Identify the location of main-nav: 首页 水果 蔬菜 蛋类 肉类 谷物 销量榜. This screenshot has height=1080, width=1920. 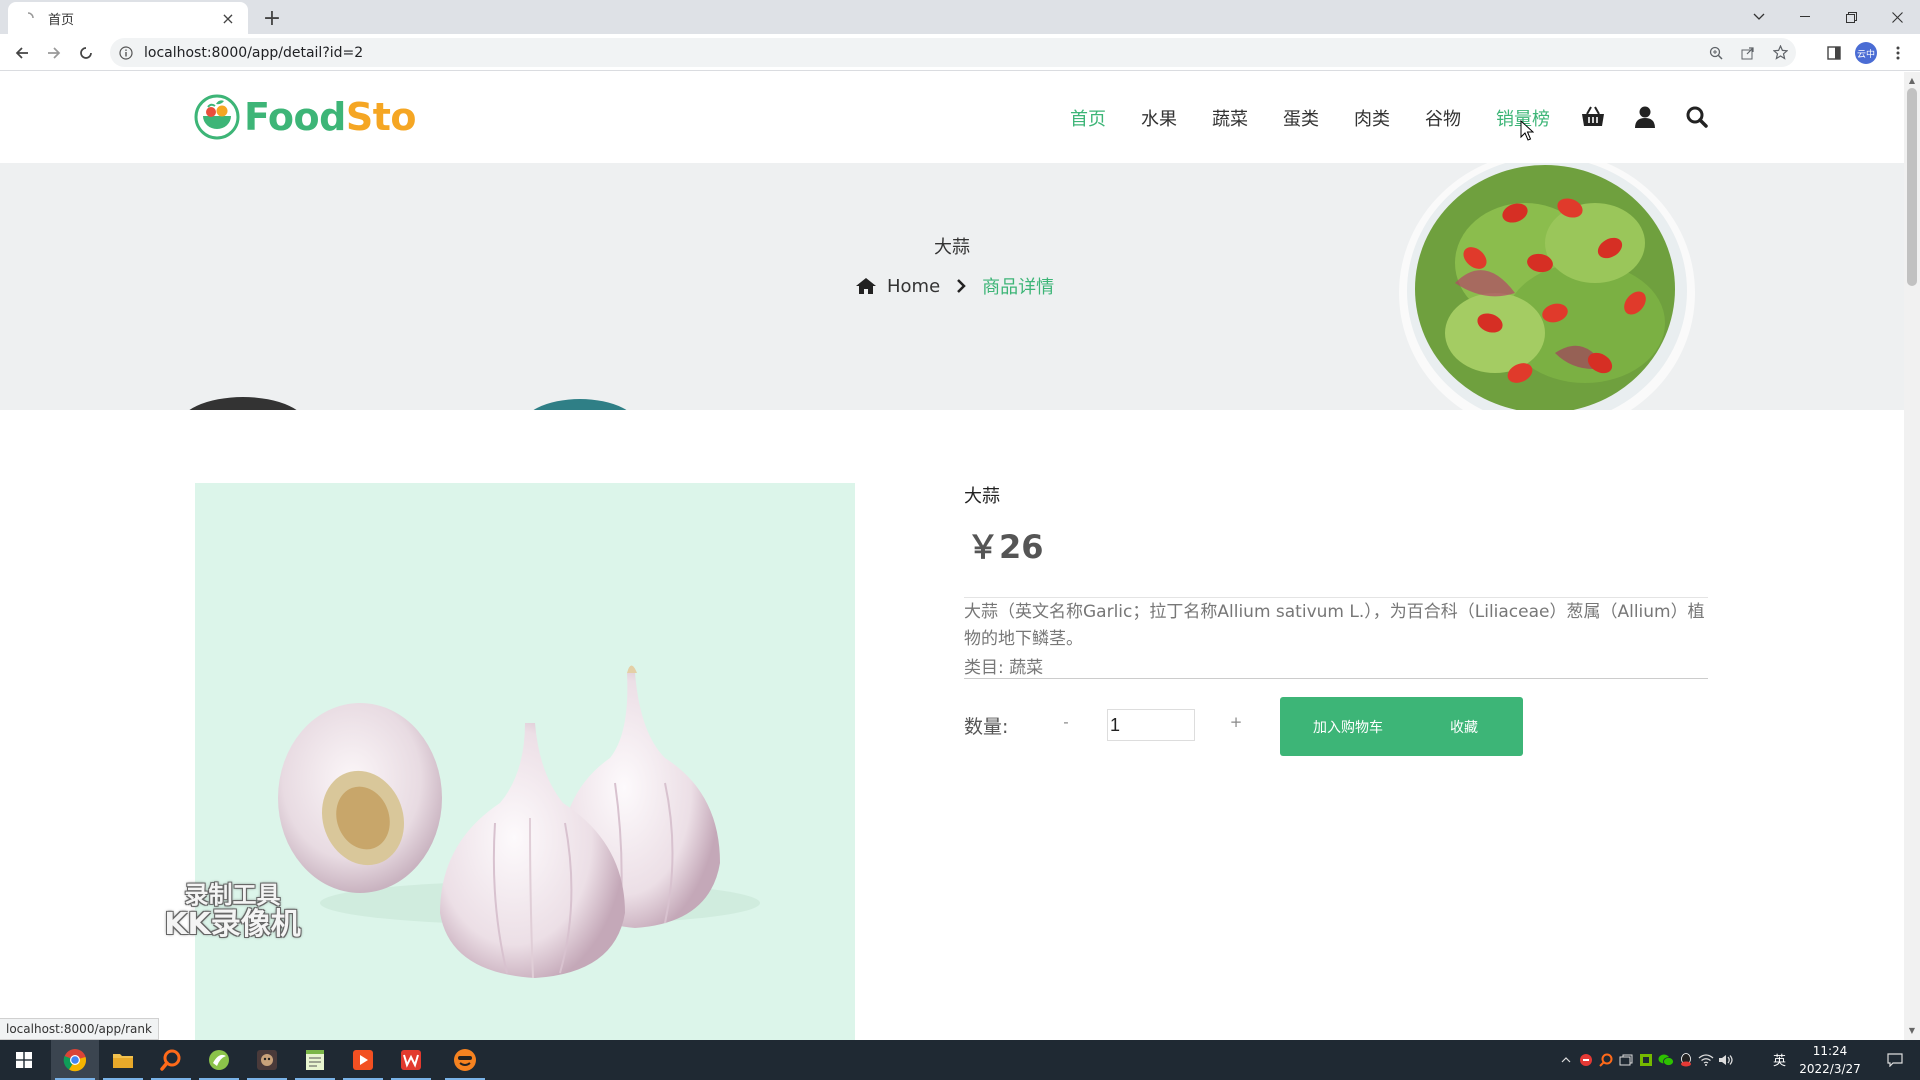
(1327, 118).